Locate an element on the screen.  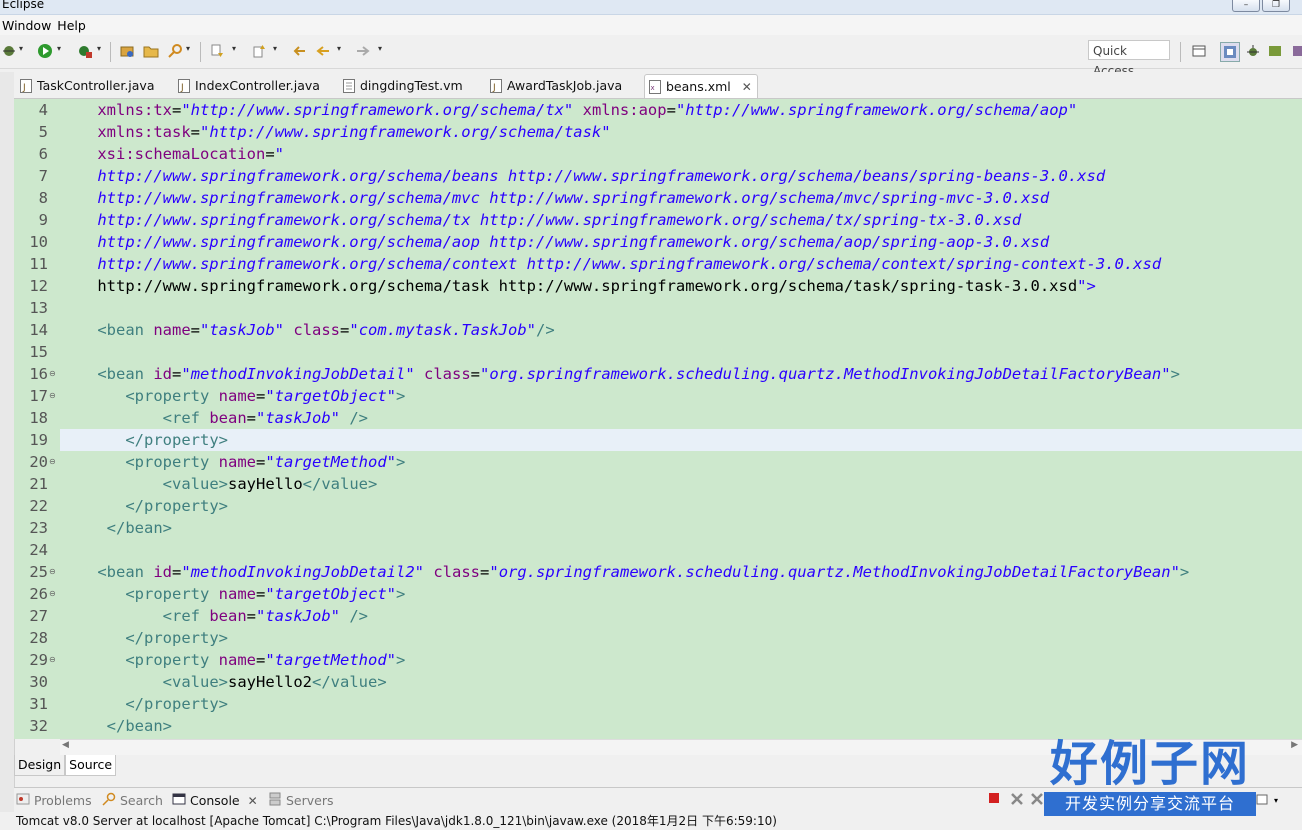
restore-button: ❐ is located at coordinates (1276, 6).